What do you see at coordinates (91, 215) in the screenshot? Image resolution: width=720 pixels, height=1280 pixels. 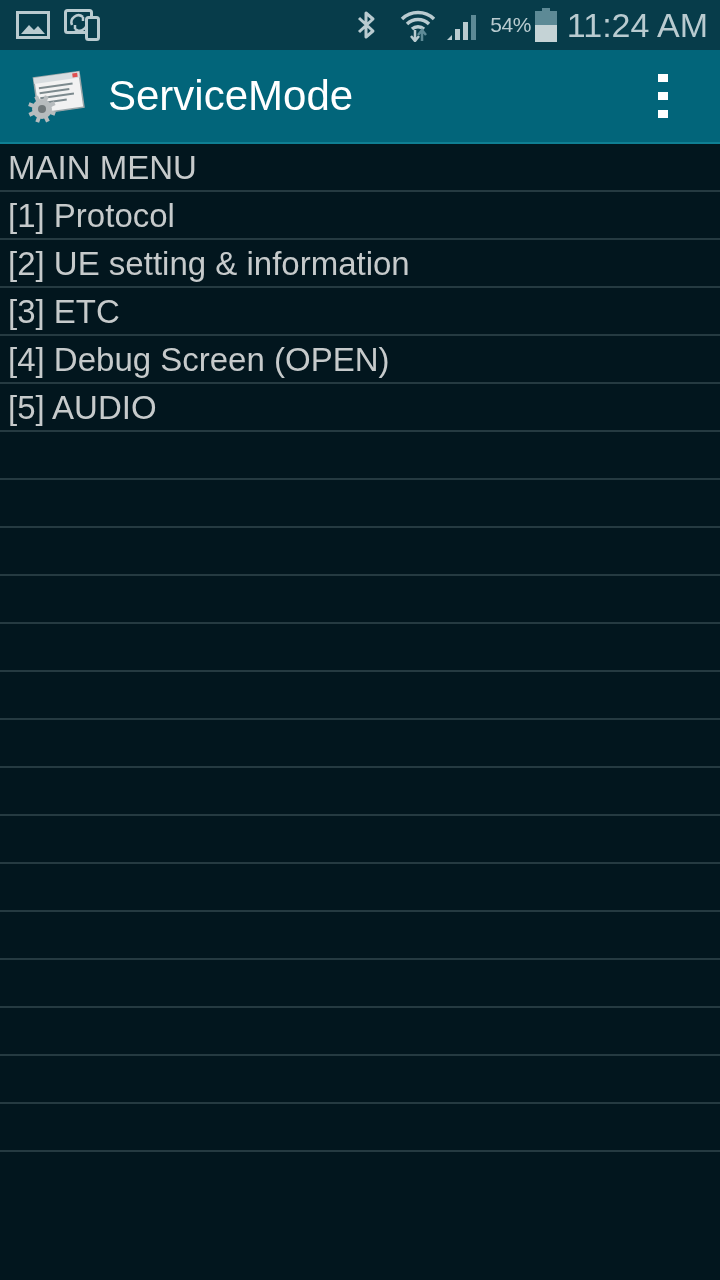 I see `menu-item: [1] Protocol` at bounding box center [91, 215].